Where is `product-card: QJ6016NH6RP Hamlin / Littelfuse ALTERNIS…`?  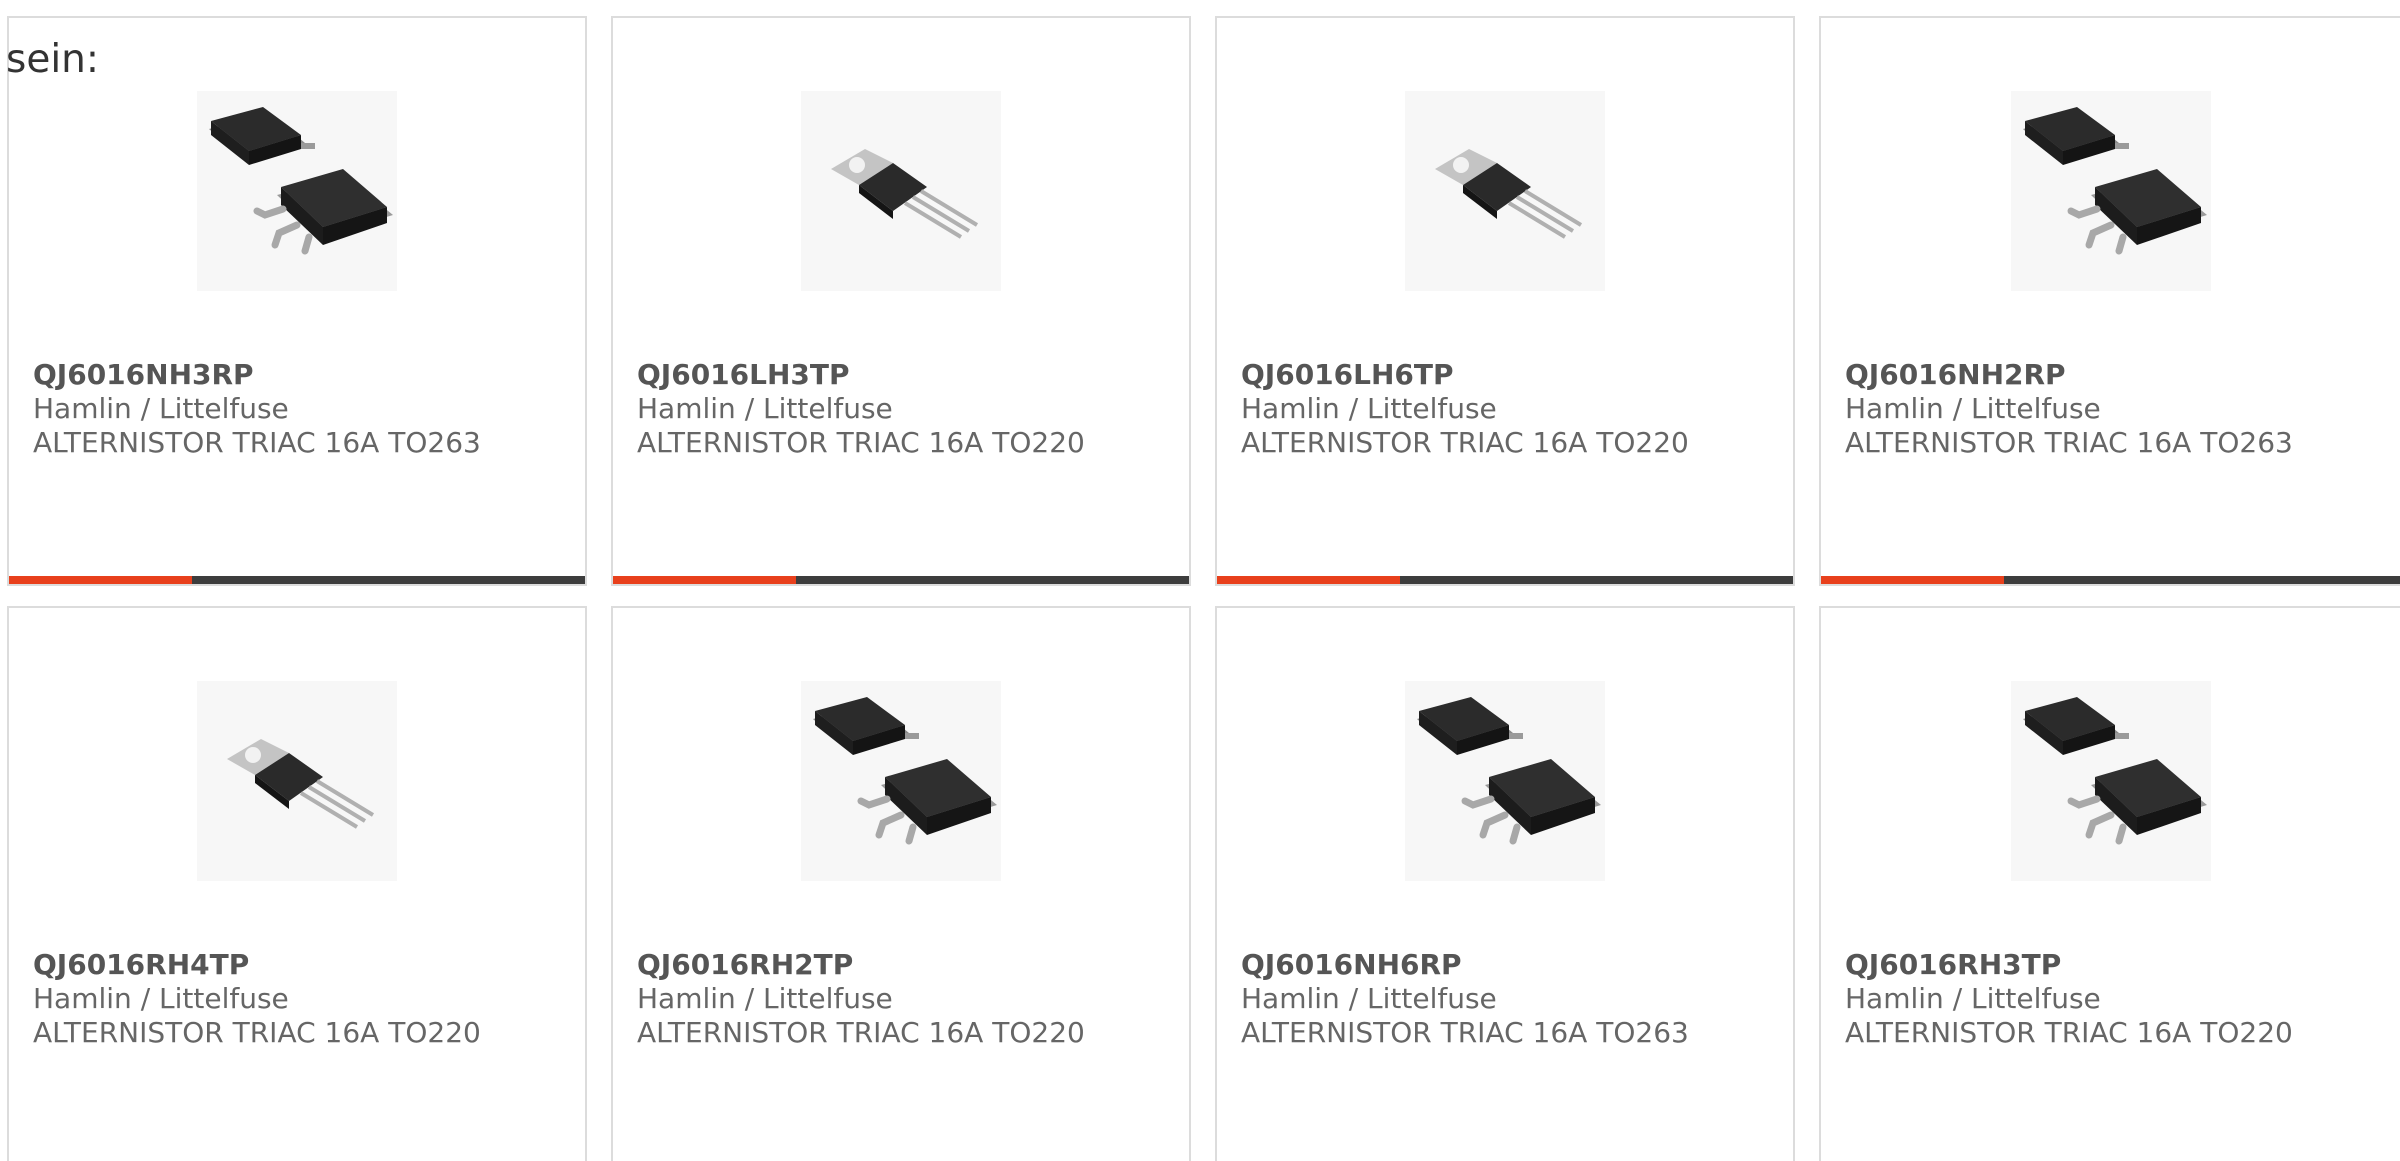
product-card: QJ6016NH6RP Hamlin / Littelfuse ALTERNIS… is located at coordinates (1505, 883).